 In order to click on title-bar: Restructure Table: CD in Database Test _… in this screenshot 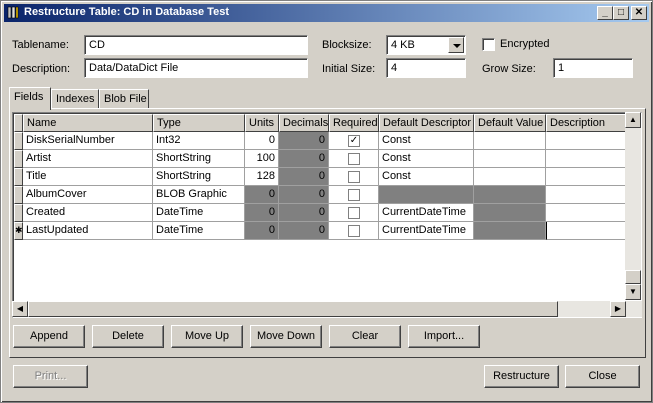, I will do `click(326, 13)`.